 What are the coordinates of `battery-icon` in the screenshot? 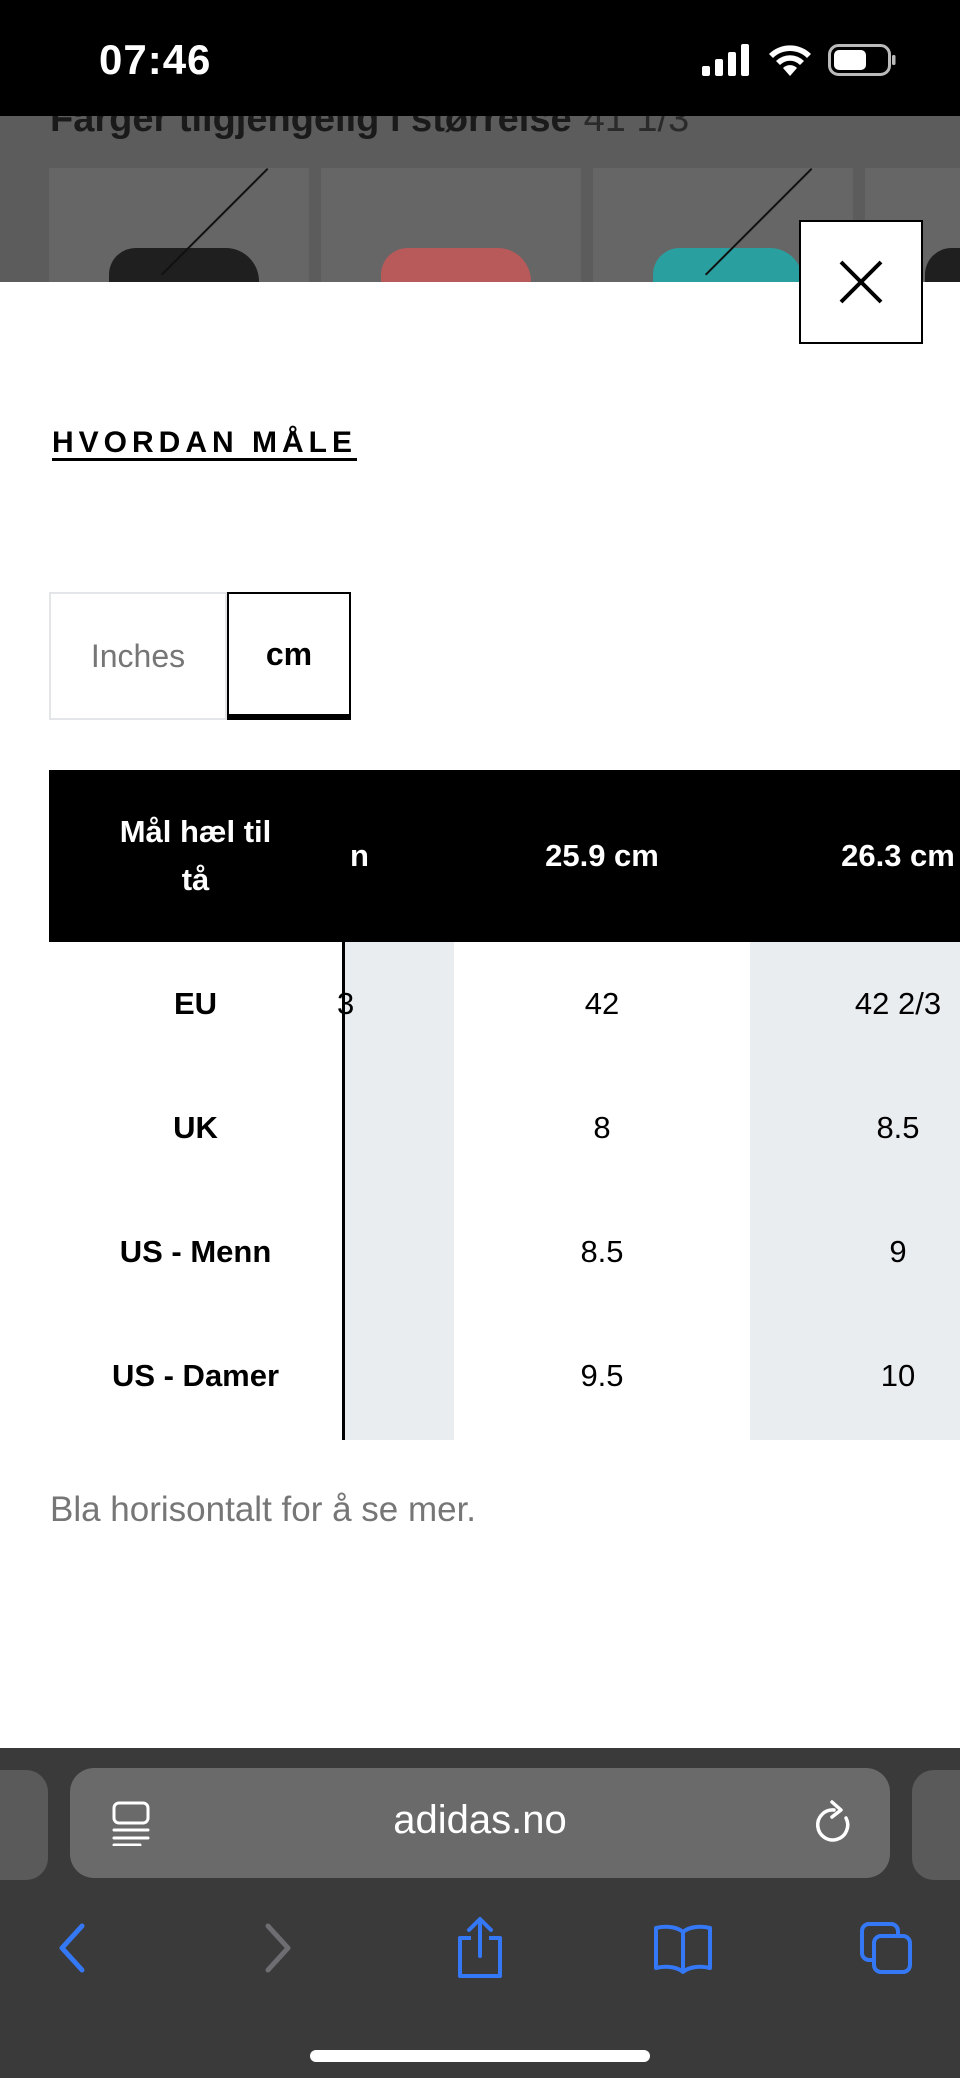 It's located at (862, 60).